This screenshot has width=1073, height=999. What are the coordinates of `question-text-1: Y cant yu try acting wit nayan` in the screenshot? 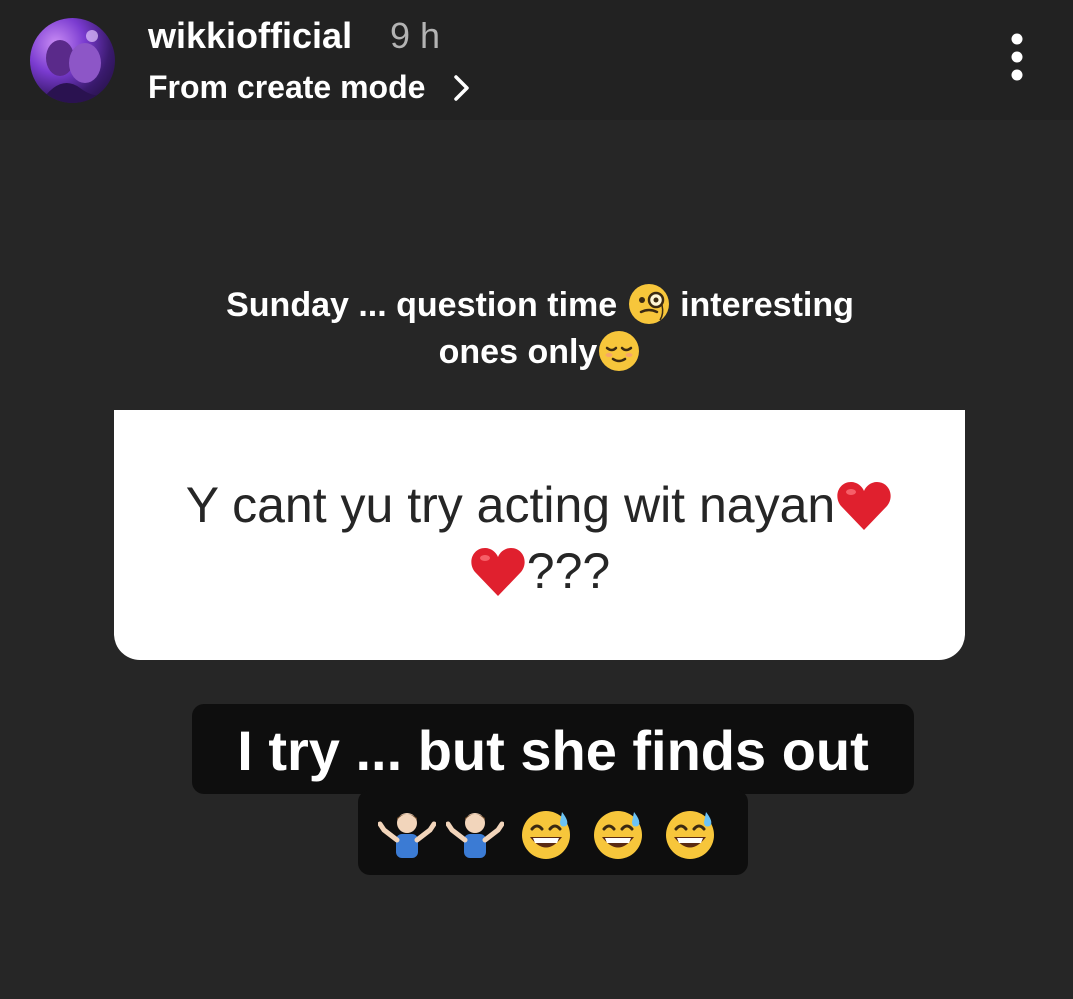 It's located at (510, 505).